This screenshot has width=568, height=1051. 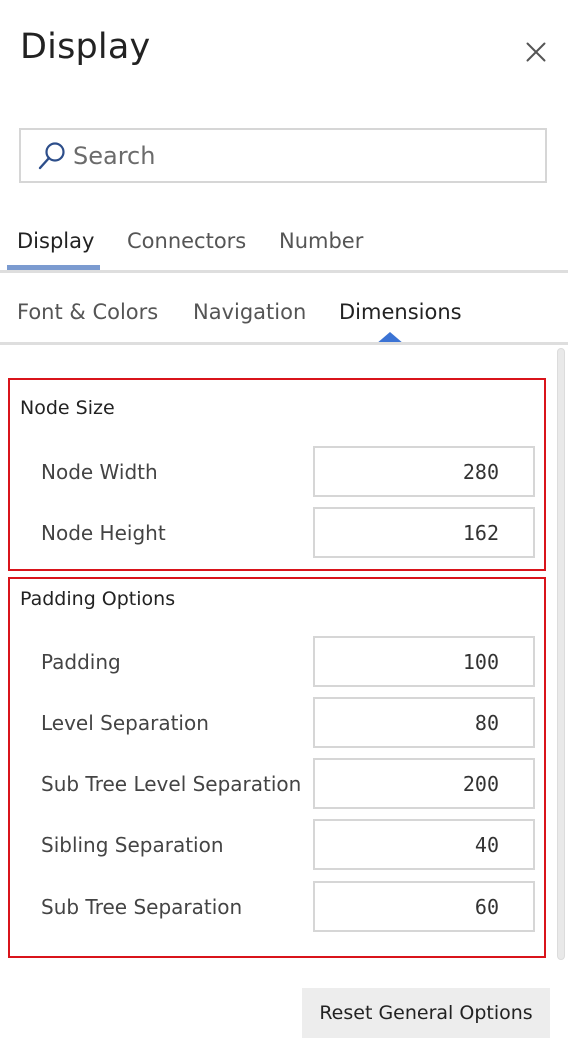 I want to click on tab-connectors: Connectors, so click(x=186, y=242).